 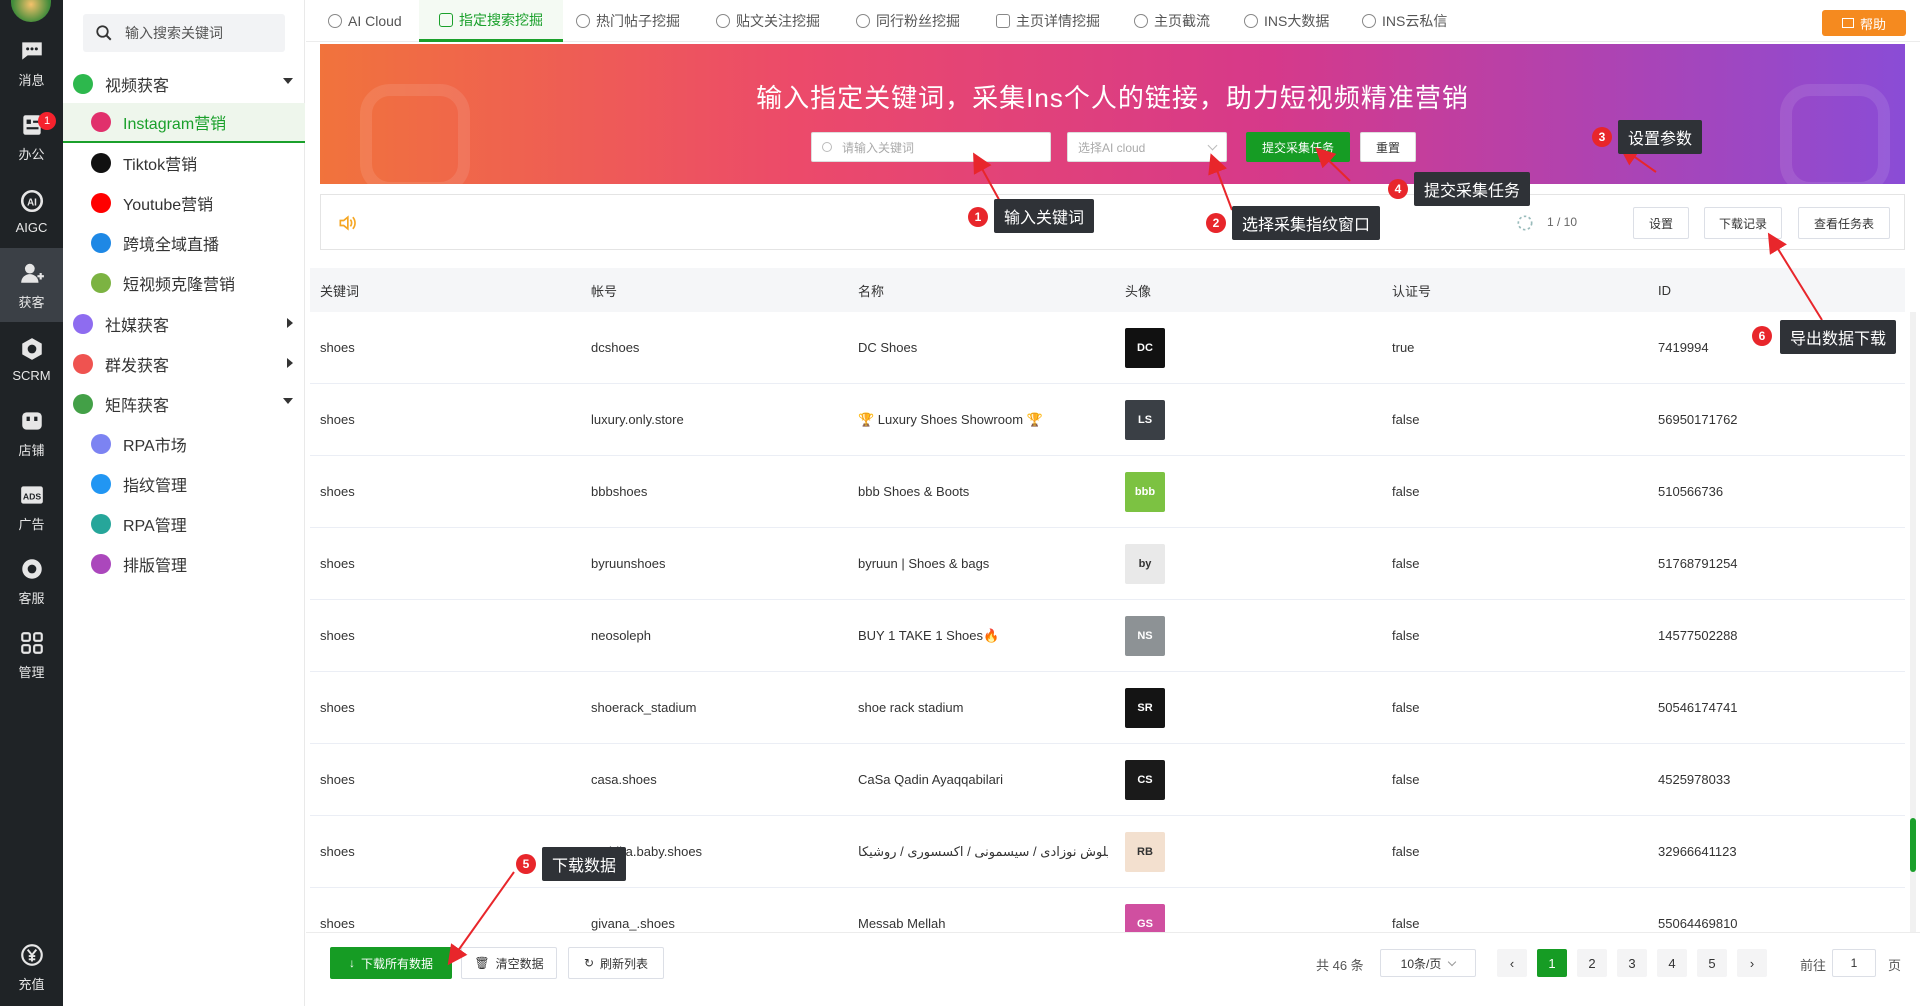 What do you see at coordinates (1512, 963) in the screenshot?
I see `prev-page-button: ‹` at bounding box center [1512, 963].